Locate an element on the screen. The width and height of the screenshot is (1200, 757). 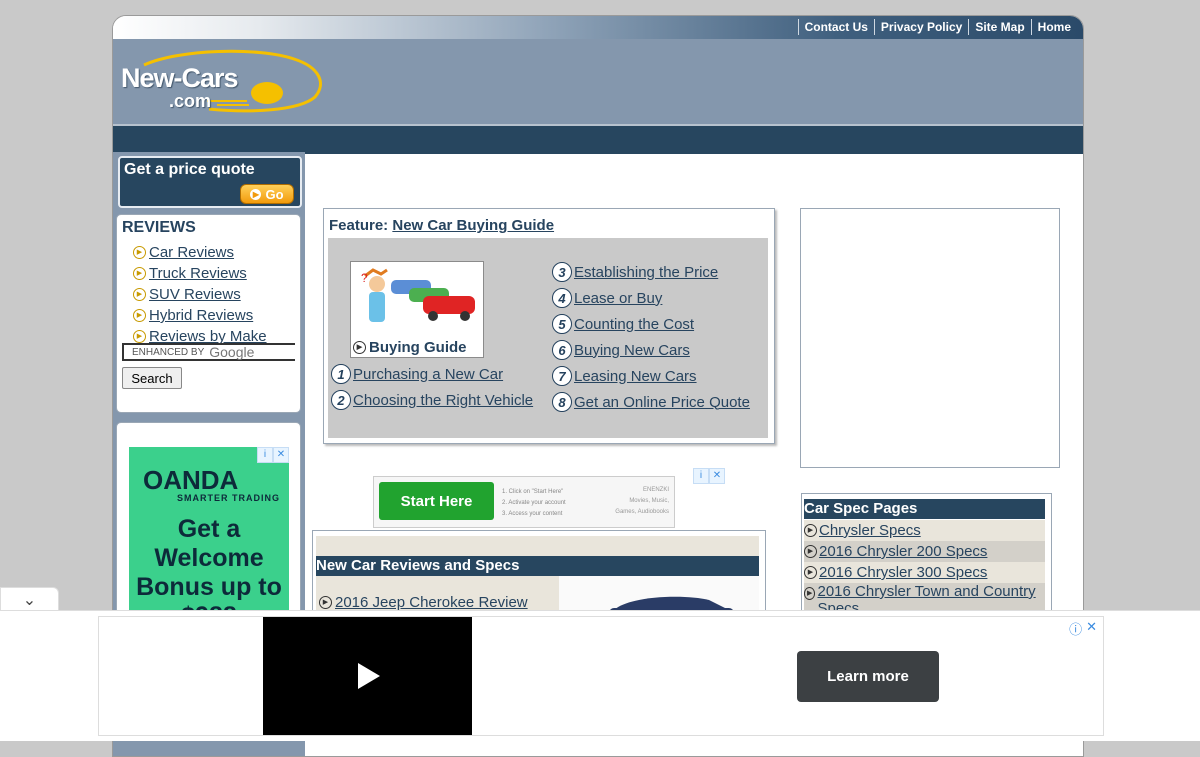
car-reviews-link: Car Reviews is located at coordinates (191, 252).